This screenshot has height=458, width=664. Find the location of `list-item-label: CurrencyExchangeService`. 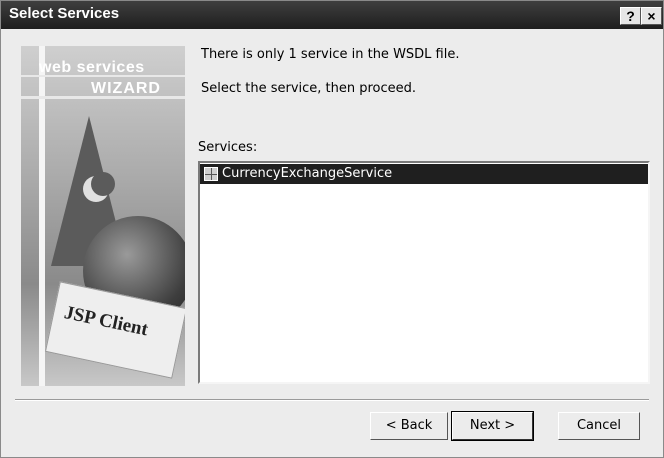

list-item-label: CurrencyExchangeService is located at coordinates (307, 173).